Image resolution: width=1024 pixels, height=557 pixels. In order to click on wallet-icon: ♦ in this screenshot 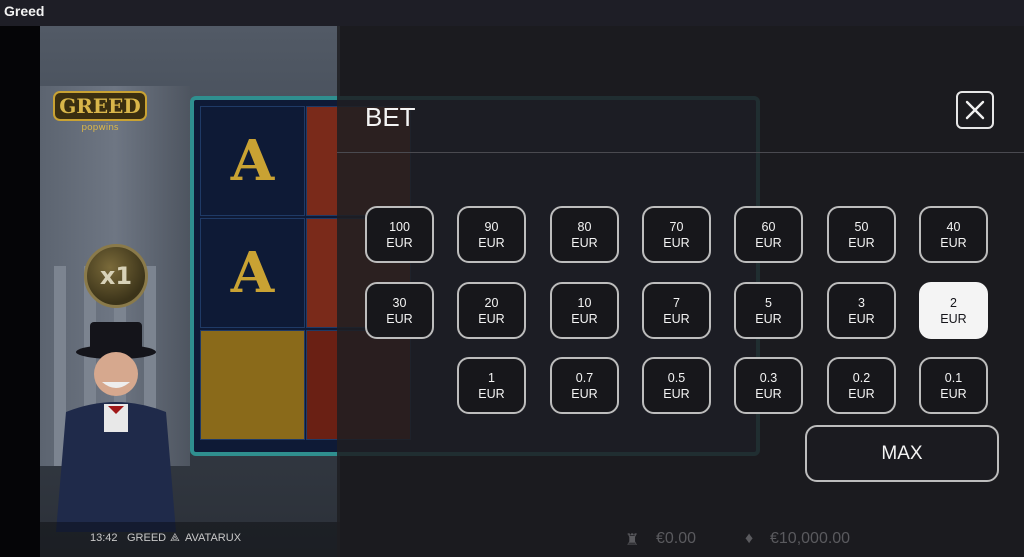, I will do `click(749, 538)`.